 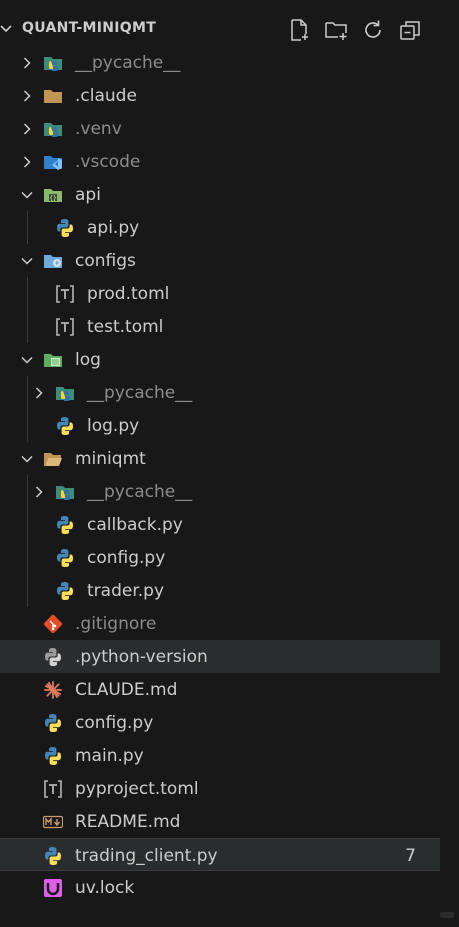 I want to click on api-folder-icon: {}, so click(x=53, y=195).